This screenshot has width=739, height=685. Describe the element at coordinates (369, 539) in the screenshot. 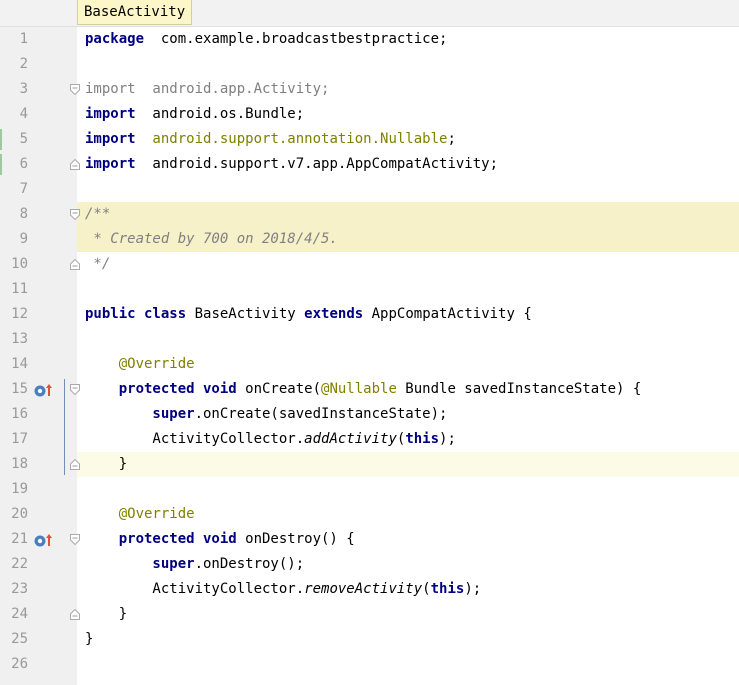

I see `code-line: 21 protected void onDestroy() {` at that location.